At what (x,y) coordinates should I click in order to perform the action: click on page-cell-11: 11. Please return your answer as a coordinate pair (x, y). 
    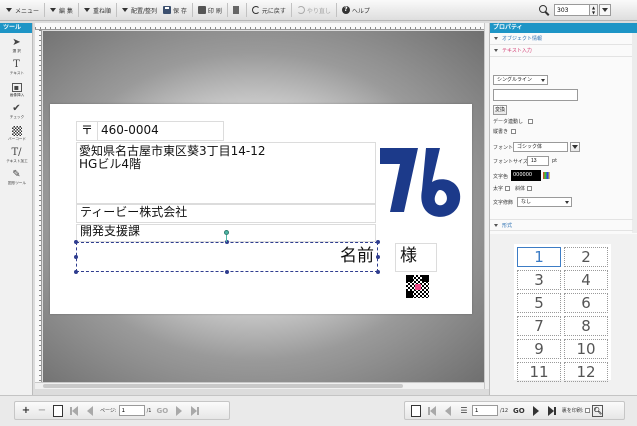
    Looking at the image, I should click on (539, 372).